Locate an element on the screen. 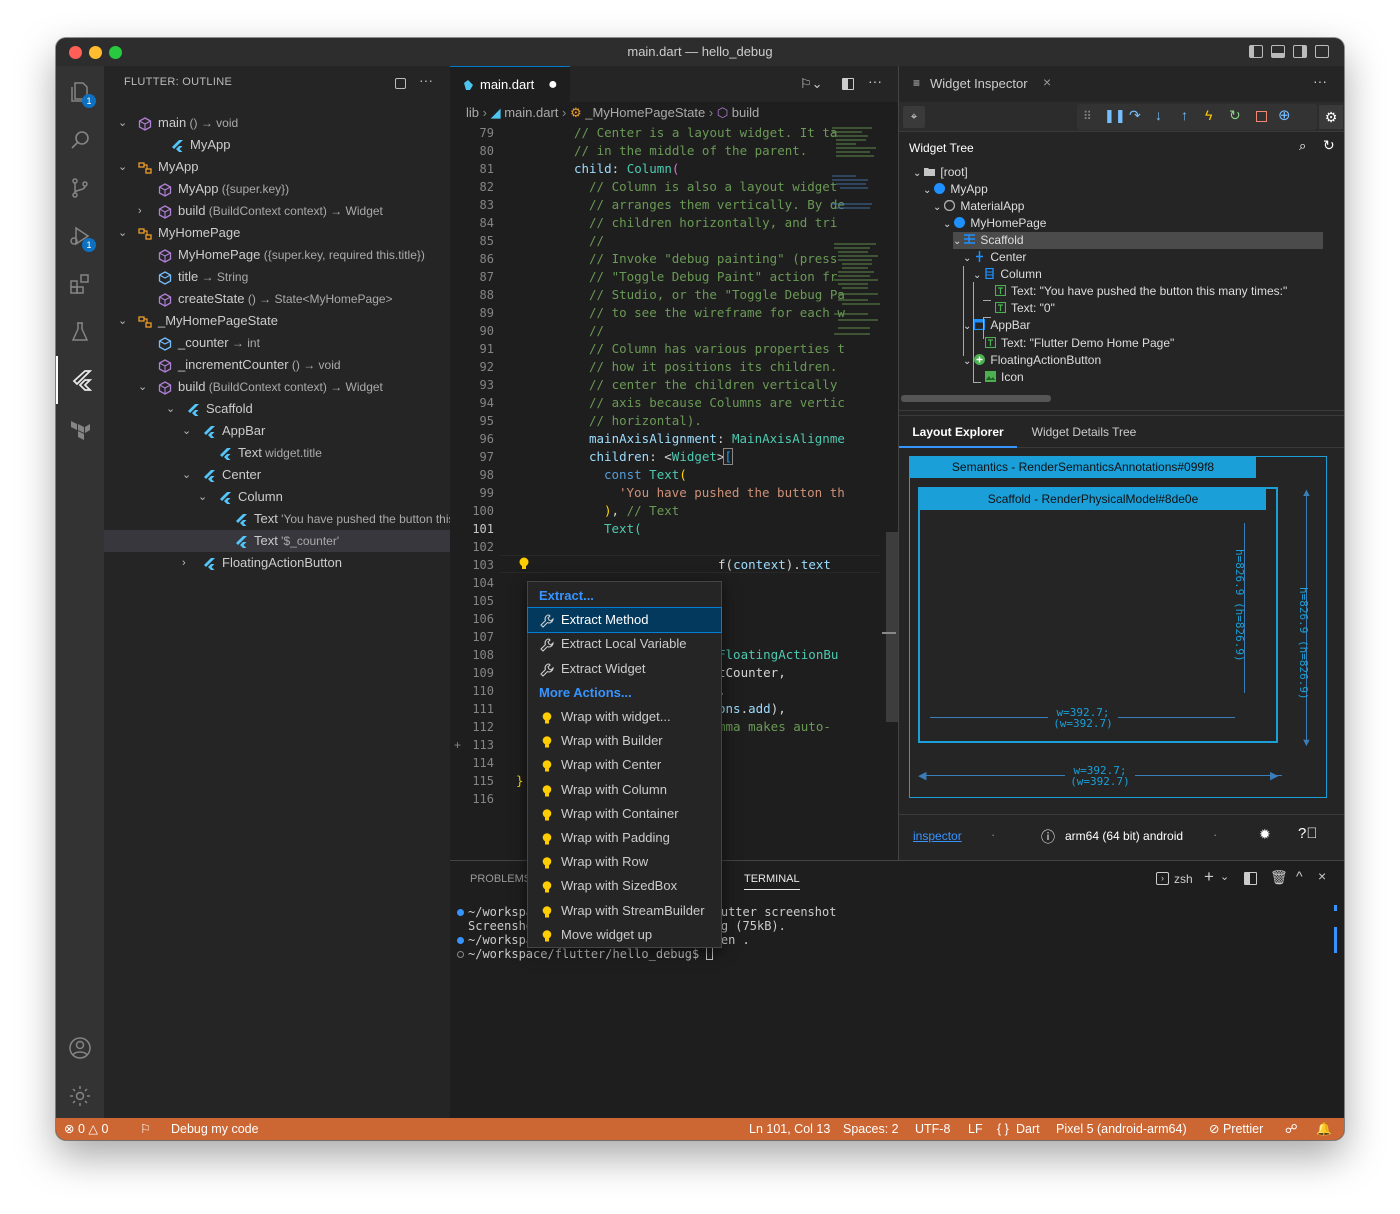 This screenshot has width=1400, height=1214. customize-layout-icon is located at coordinates (1322, 51).